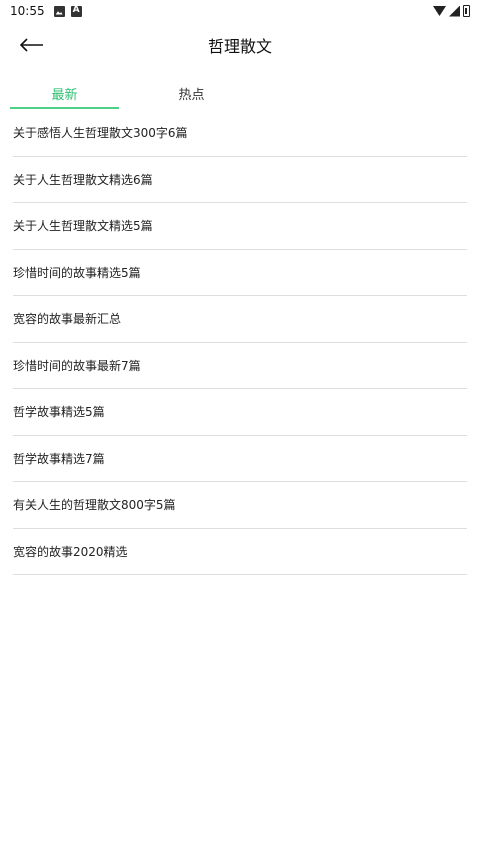 This screenshot has height=853, width=480. I want to click on back-button, so click(32, 45).